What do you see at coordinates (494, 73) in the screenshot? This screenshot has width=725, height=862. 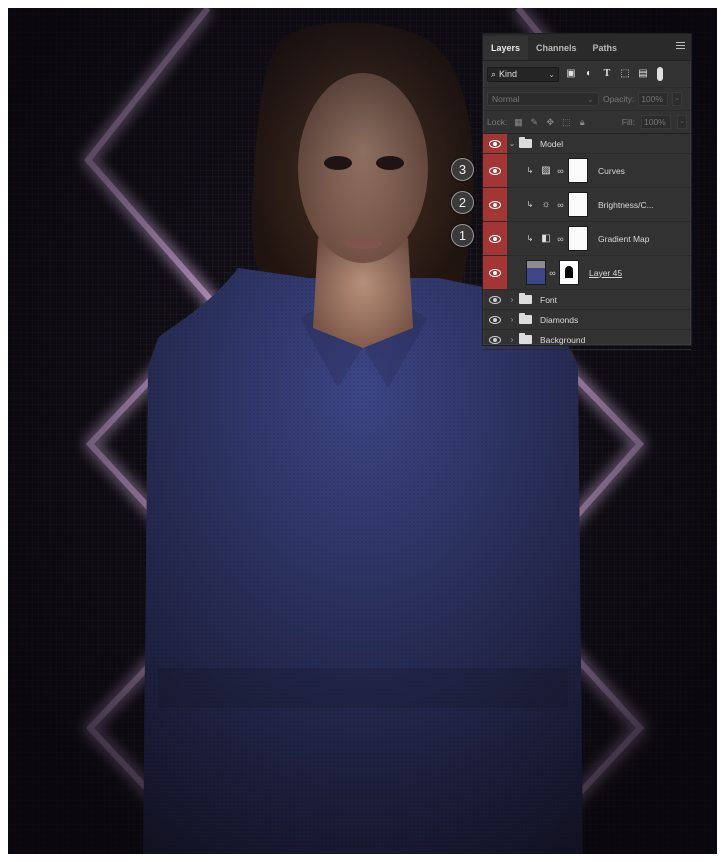 I see `search-icon: ⌕` at bounding box center [494, 73].